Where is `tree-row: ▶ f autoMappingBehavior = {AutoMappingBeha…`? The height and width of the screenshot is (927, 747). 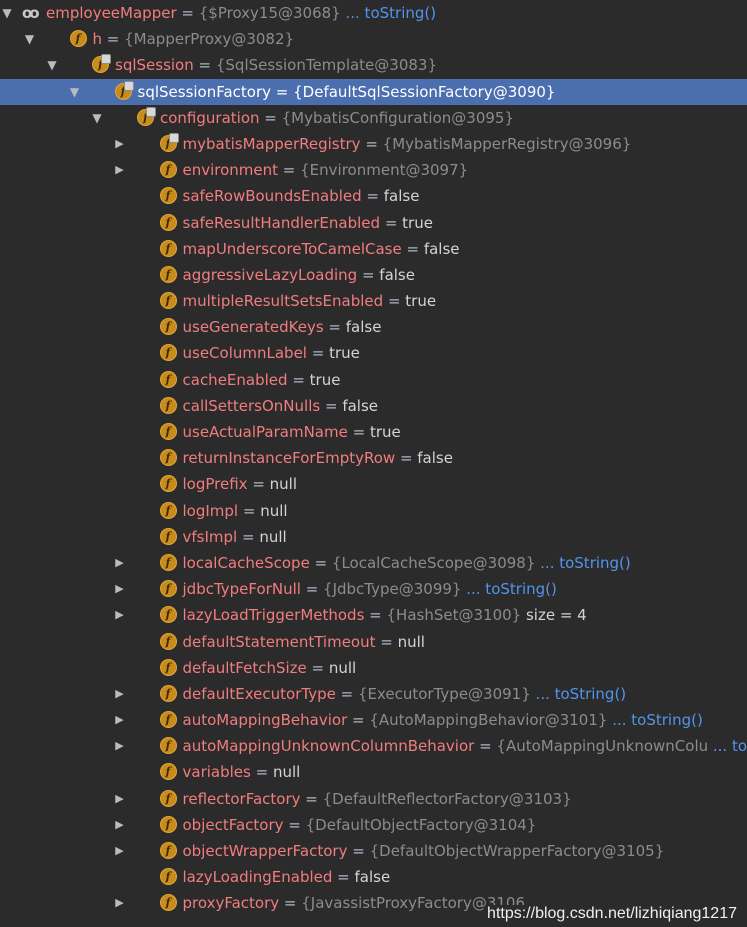 tree-row: ▶ f autoMappingBehavior = {AutoMappingBeha… is located at coordinates (373, 720).